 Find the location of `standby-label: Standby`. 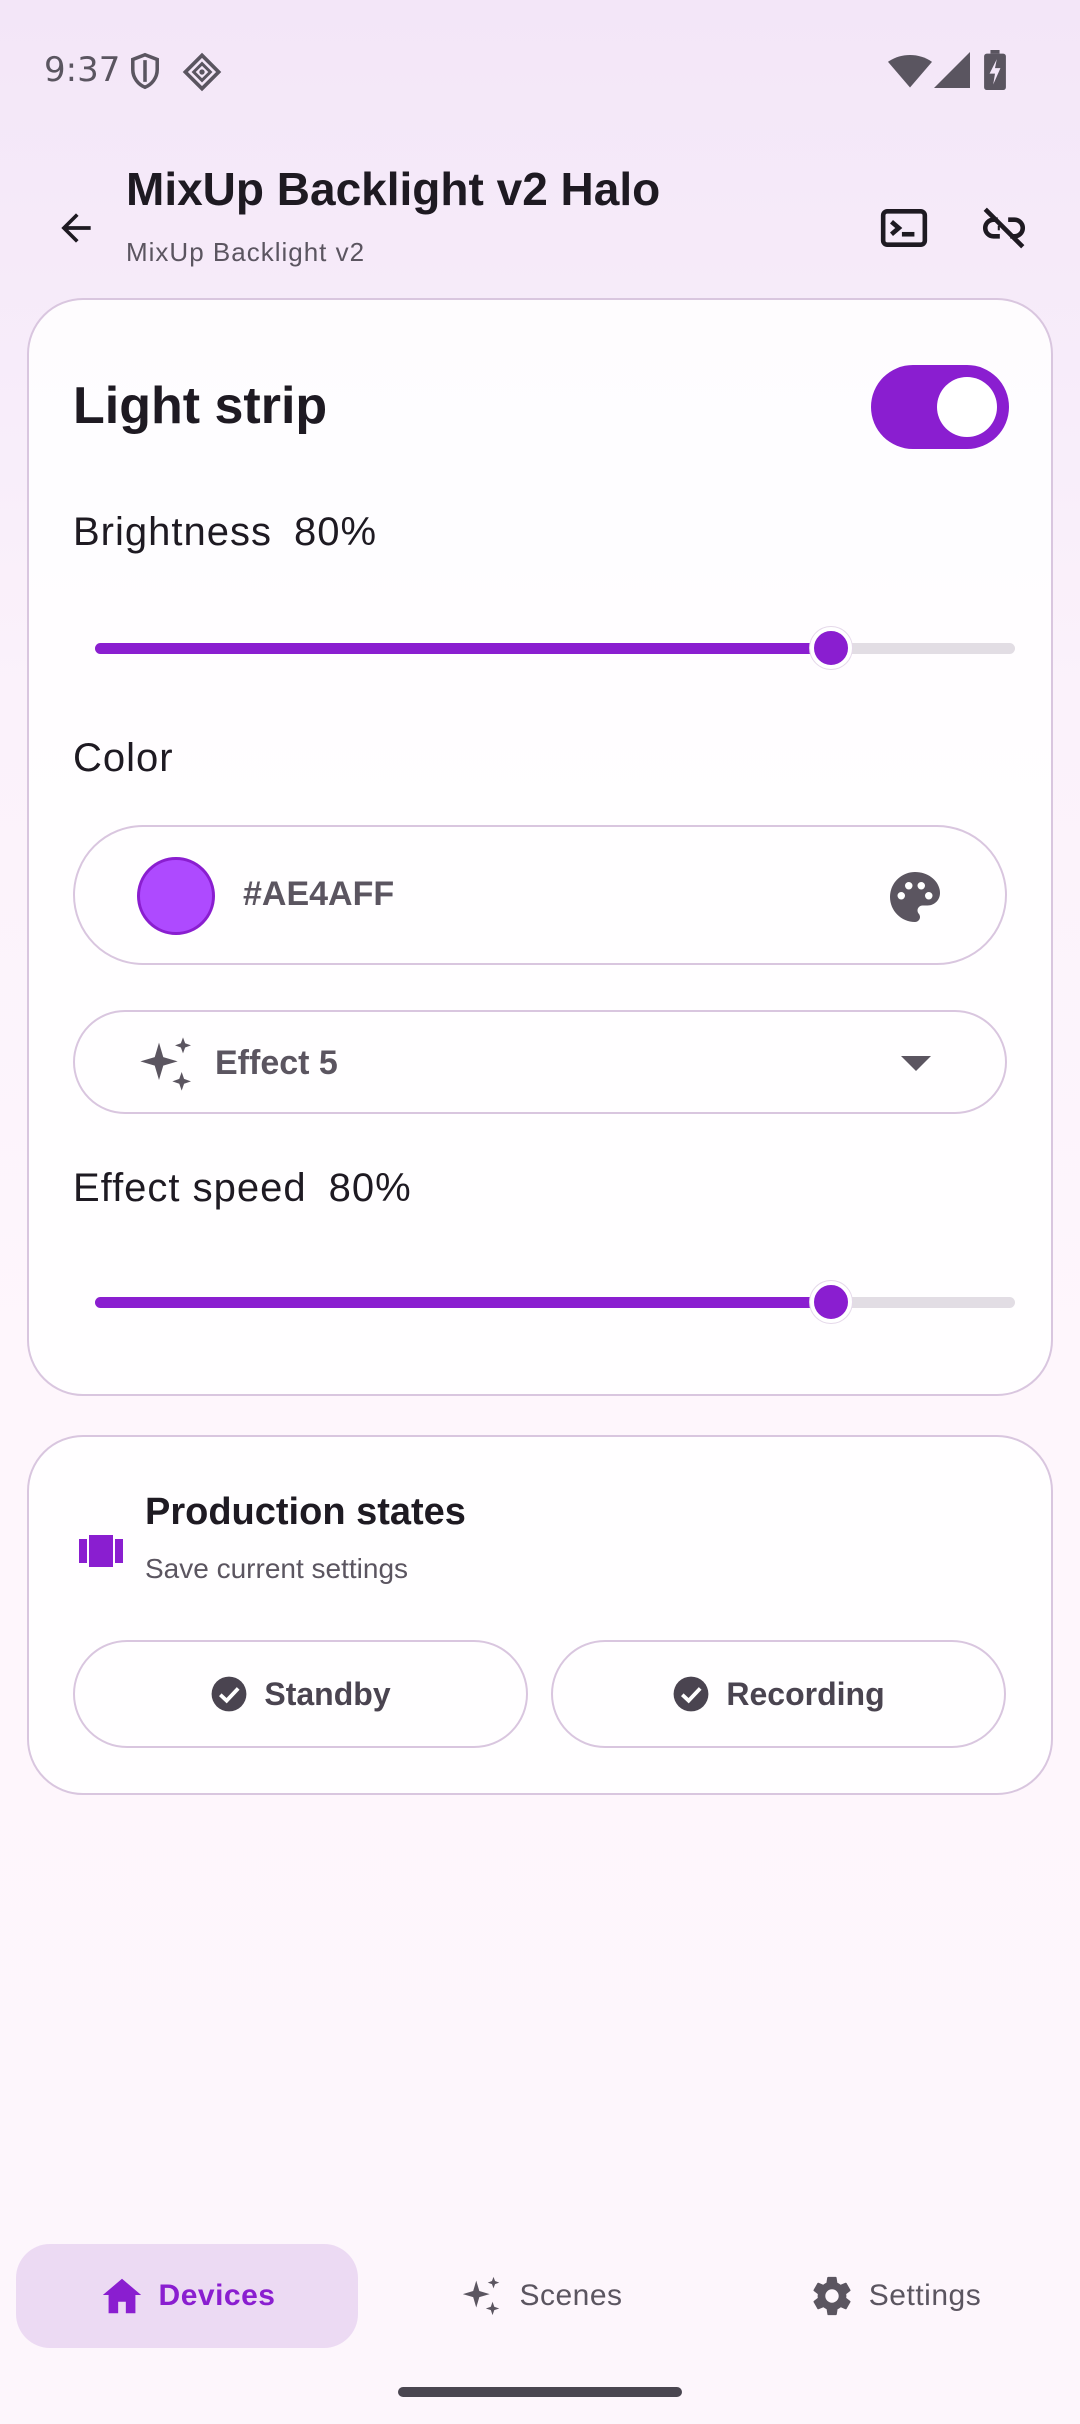

standby-label: Standby is located at coordinates (327, 1693).